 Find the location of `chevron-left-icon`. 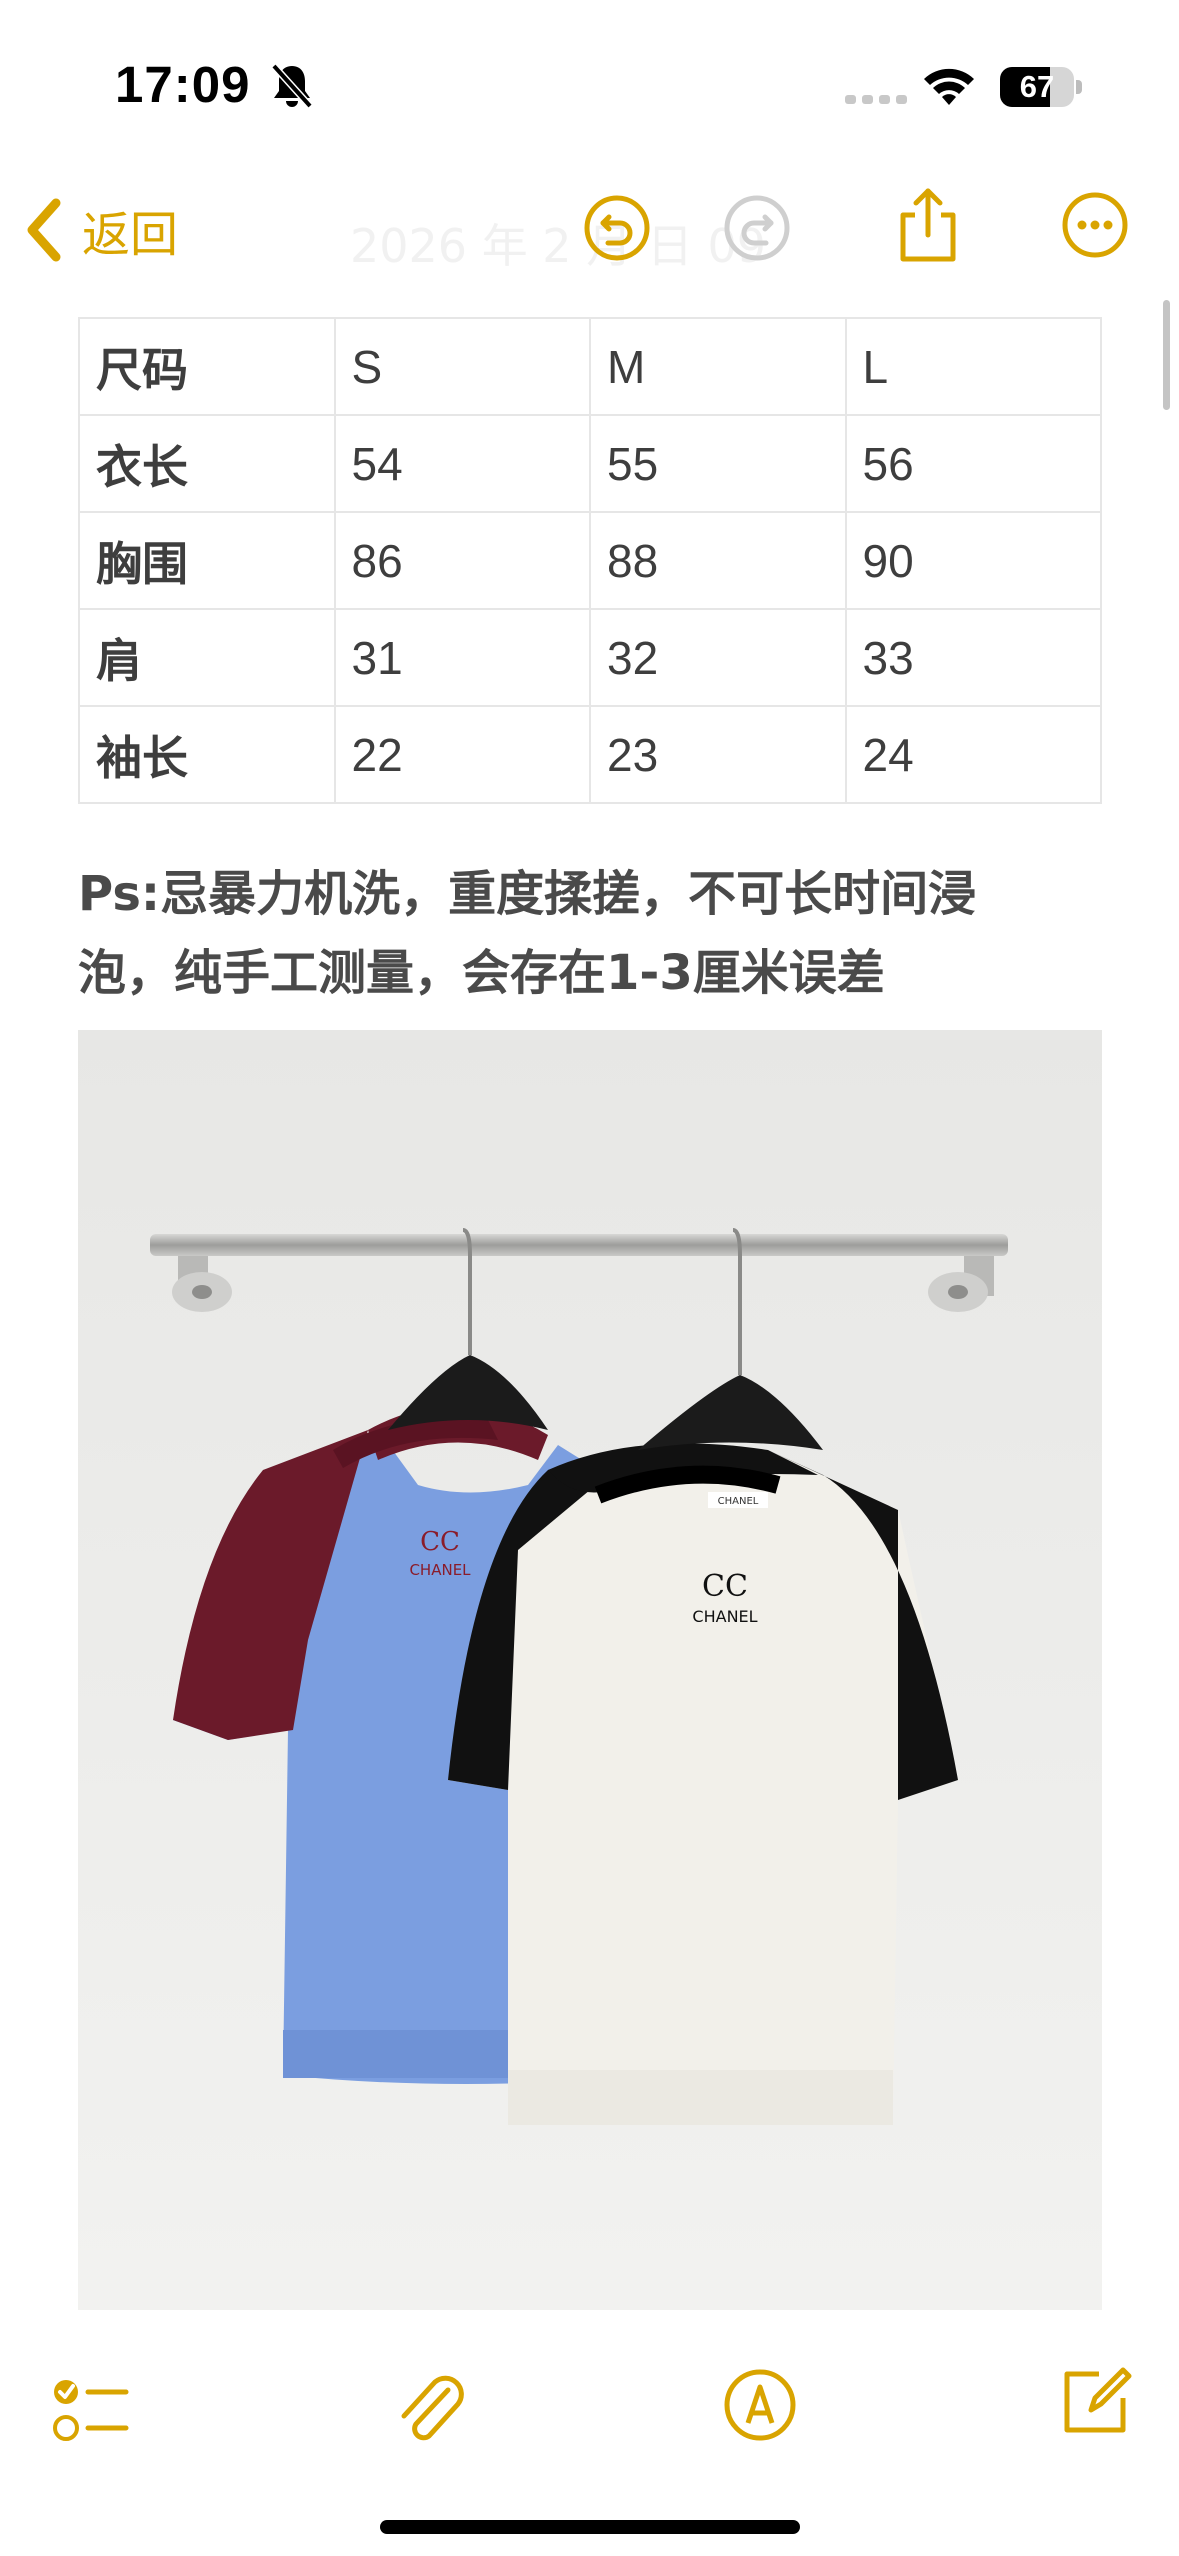

chevron-left-icon is located at coordinates (44, 230).